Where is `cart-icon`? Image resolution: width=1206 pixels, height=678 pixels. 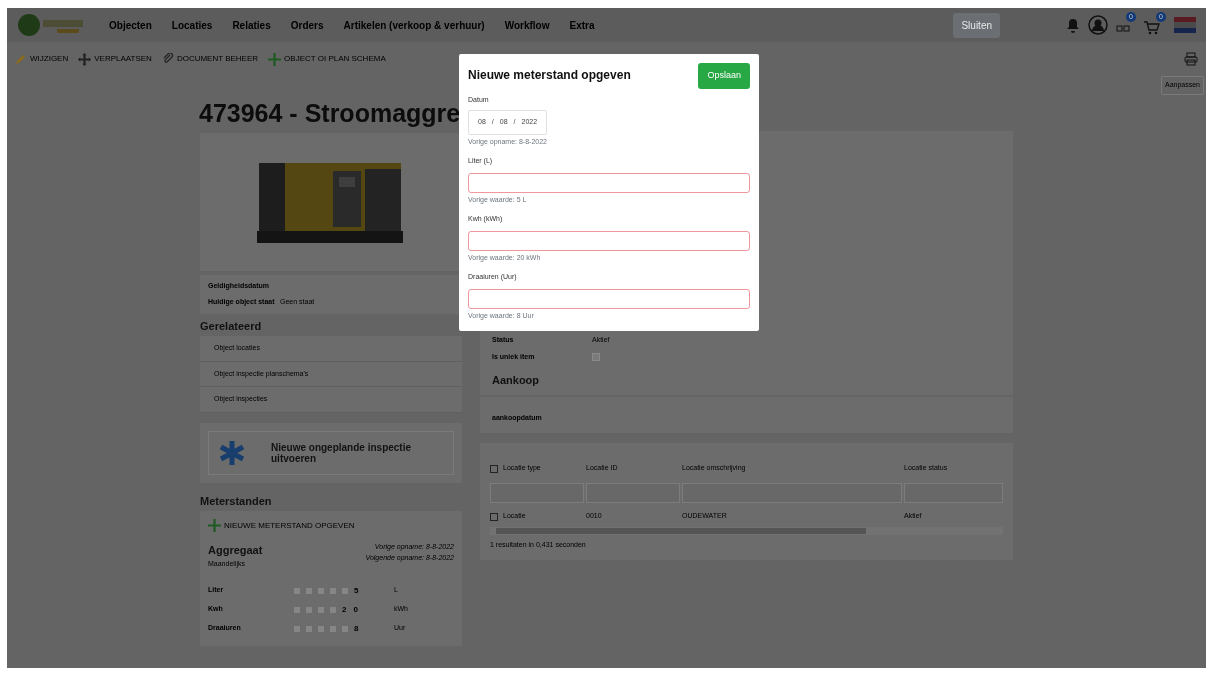 cart-icon is located at coordinates (1152, 28).